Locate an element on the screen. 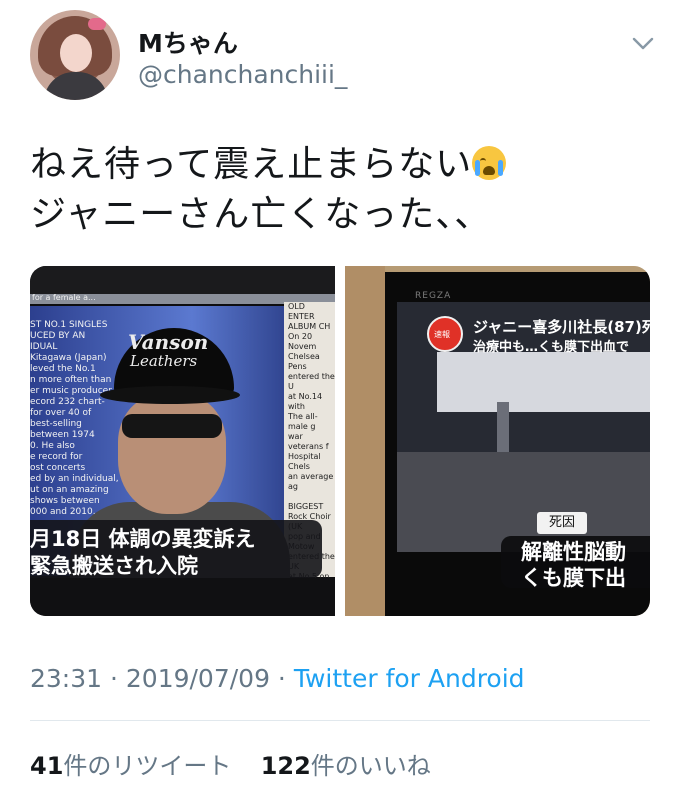 The width and height of the screenshot is (680, 800). tv-frame-top is located at coordinates (182, 280).